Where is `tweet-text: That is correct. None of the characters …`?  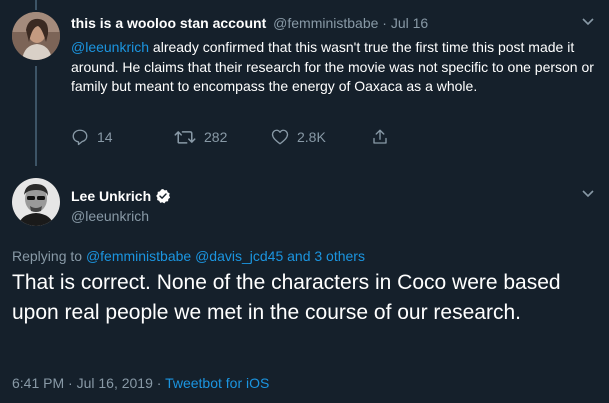 tweet-text: That is correct. None of the characters … is located at coordinates (286, 297).